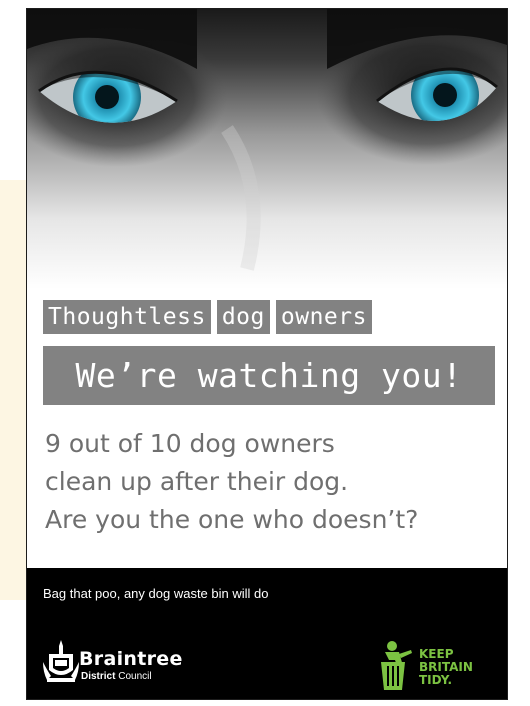 The height and width of the screenshot is (706, 530). Describe the element at coordinates (232, 519) in the screenshot. I see `stat-line: Are you the one who doesn’t?` at that location.